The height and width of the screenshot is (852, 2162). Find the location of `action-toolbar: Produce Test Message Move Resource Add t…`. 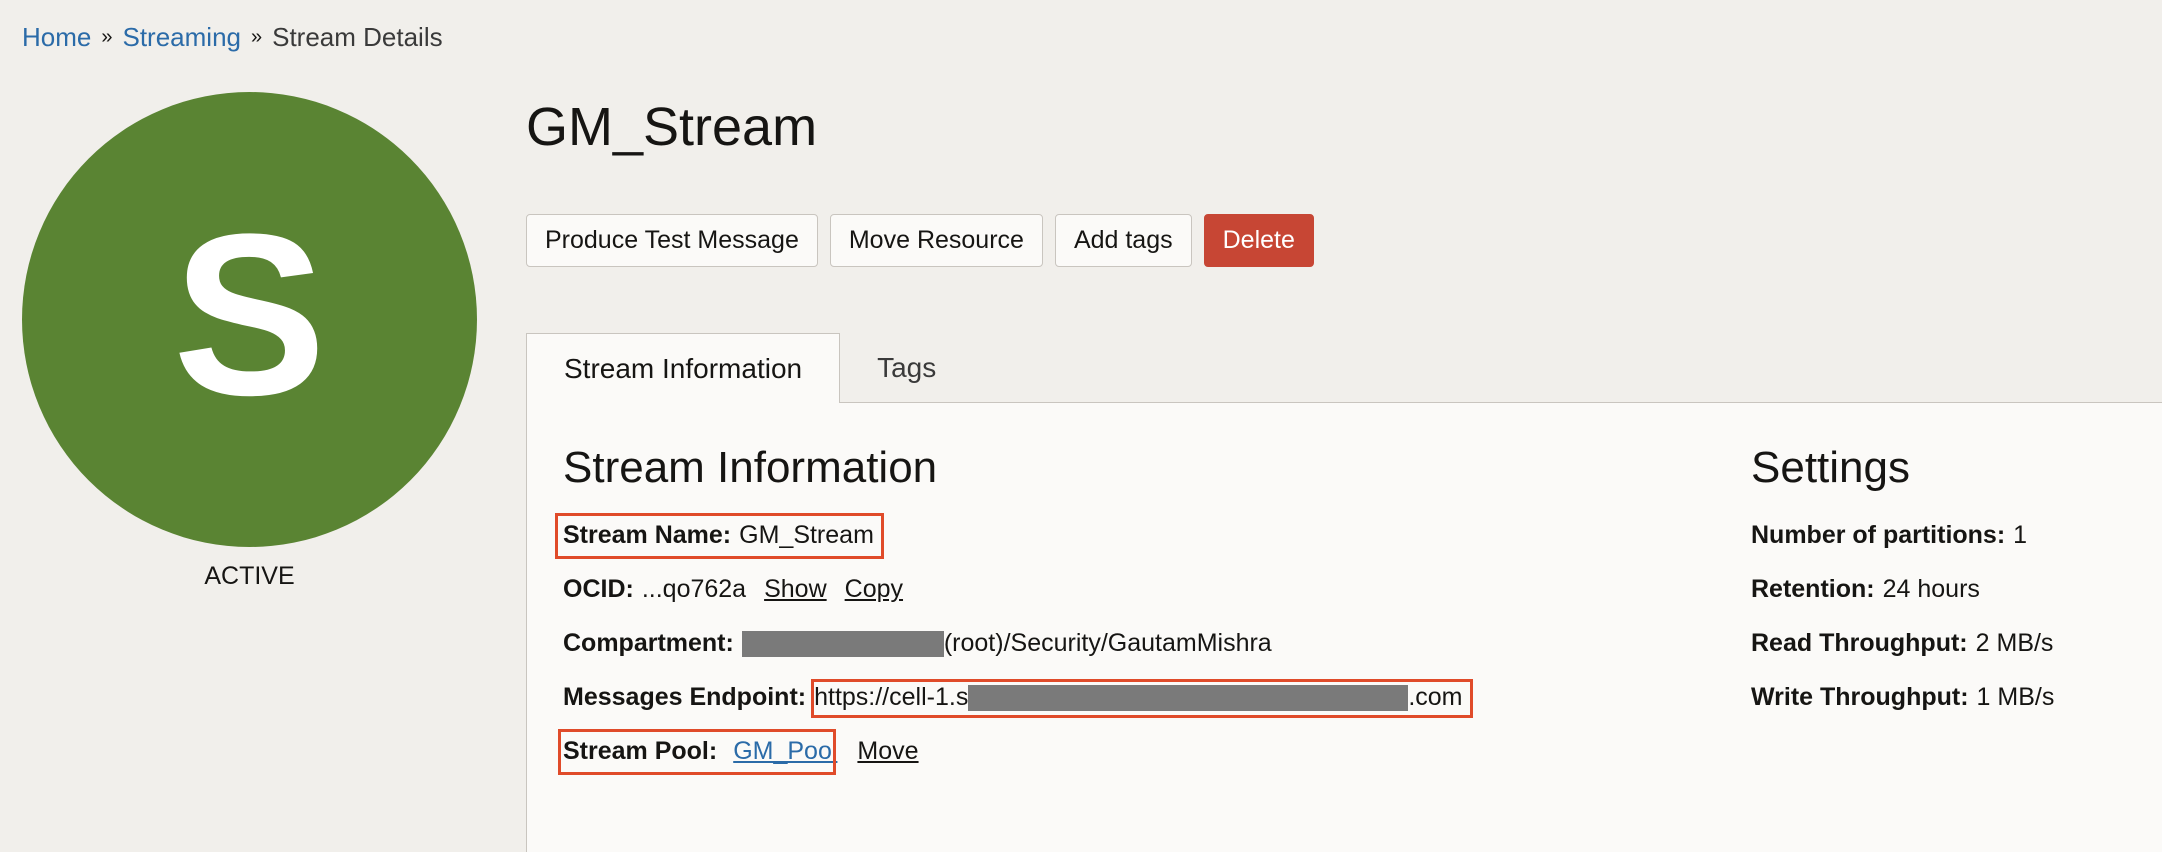

action-toolbar: Produce Test Message Move Resource Add t… is located at coordinates (920, 240).